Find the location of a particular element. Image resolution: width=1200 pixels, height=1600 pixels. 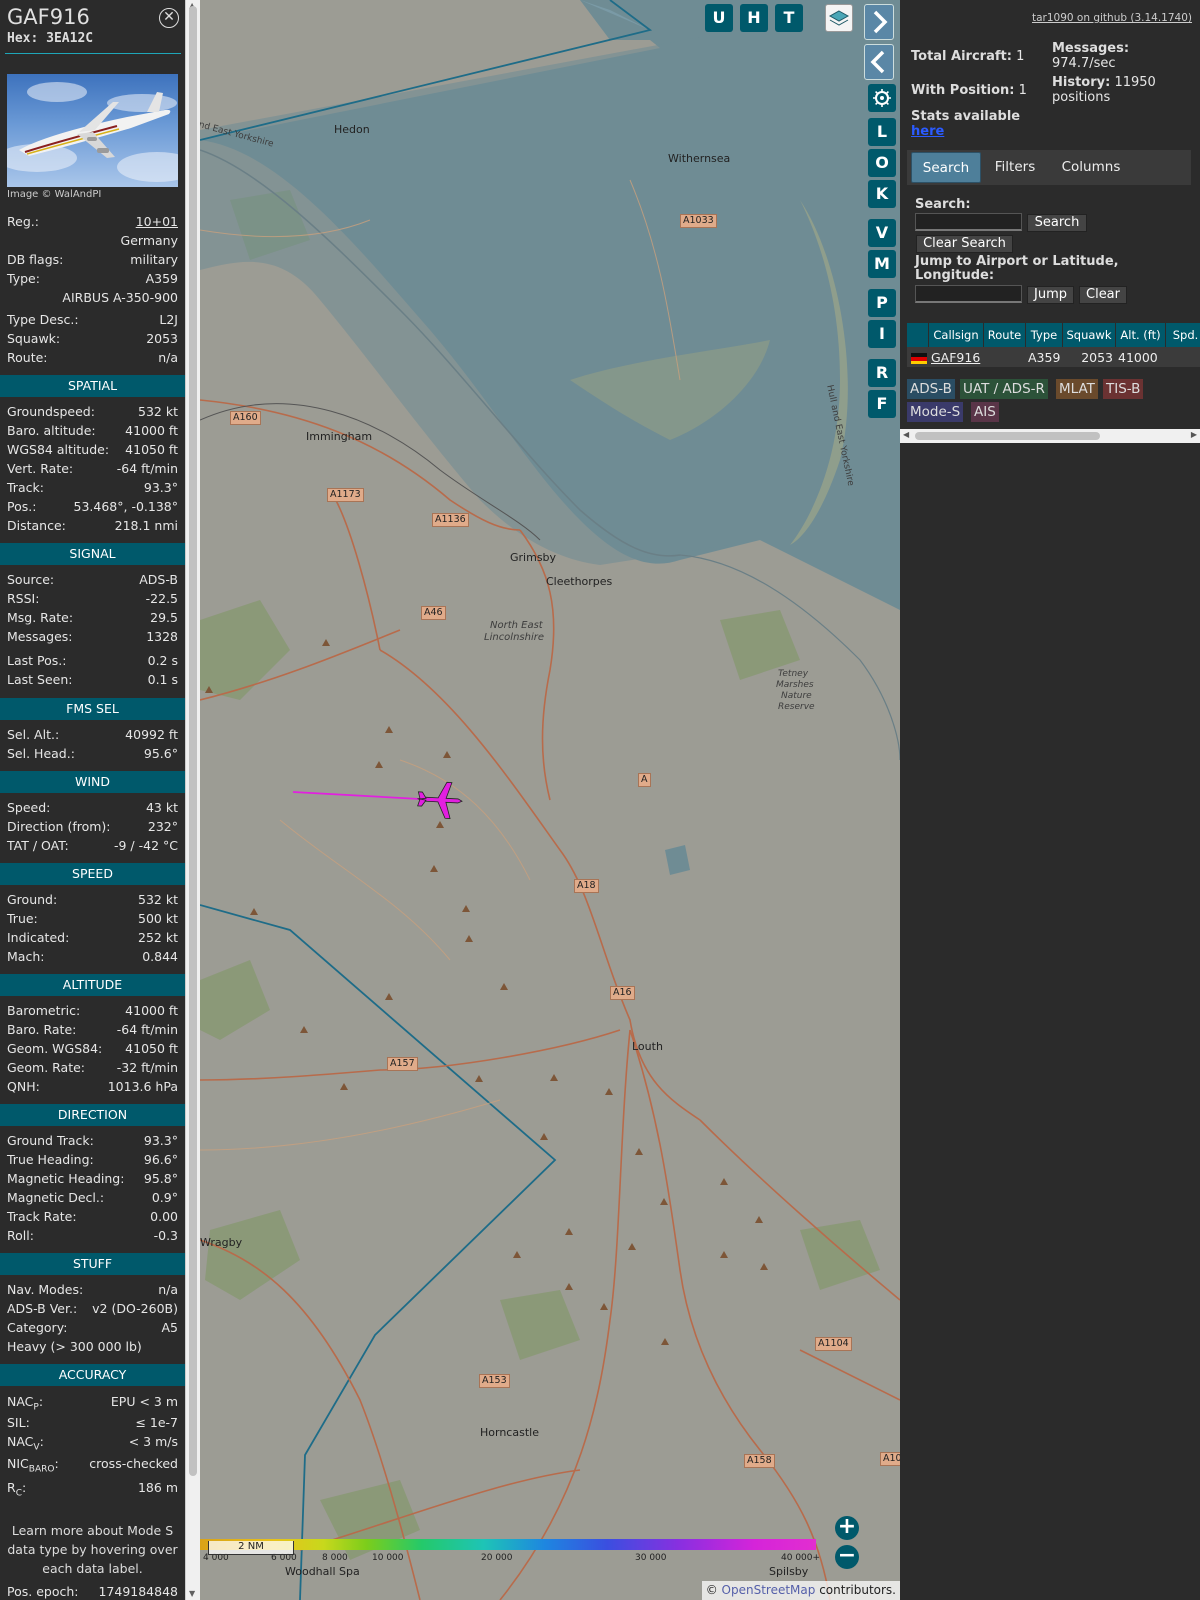

map-button-f: F is located at coordinates (882, 404).